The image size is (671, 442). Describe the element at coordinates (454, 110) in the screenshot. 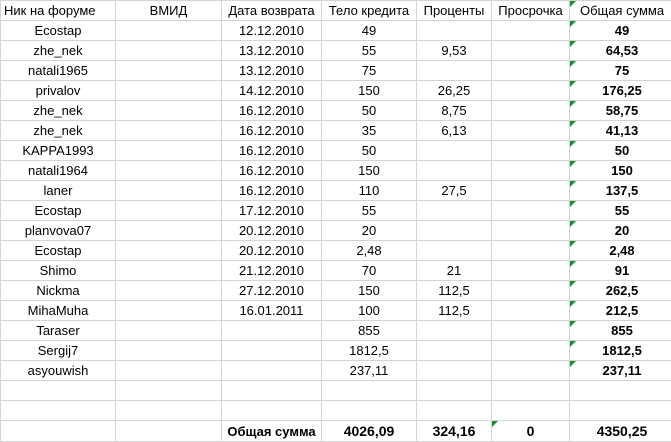

I see `interest-cell: 8,75` at that location.